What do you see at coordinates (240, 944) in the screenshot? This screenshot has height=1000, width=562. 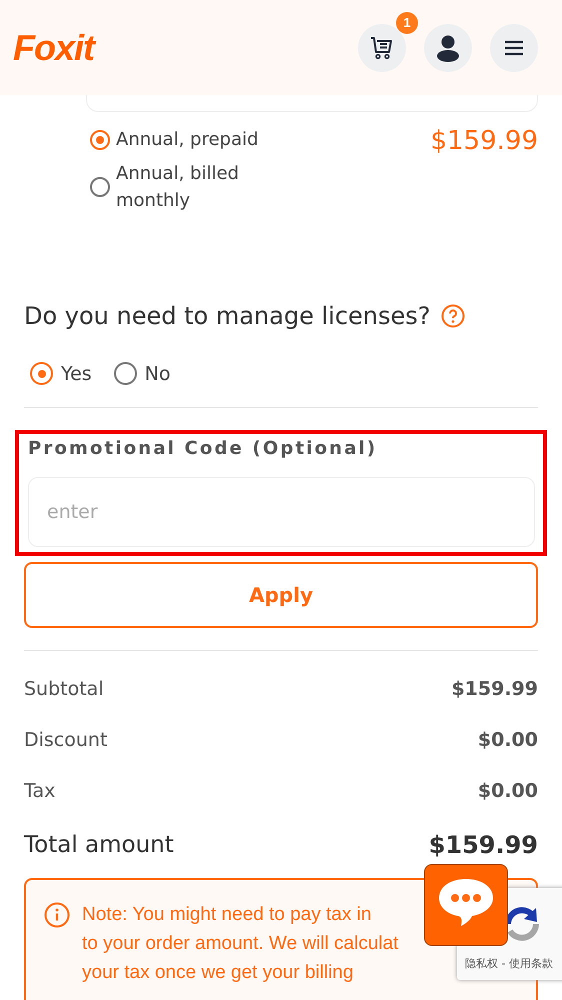 I see `note-text: to your order amount. We will calculat` at bounding box center [240, 944].